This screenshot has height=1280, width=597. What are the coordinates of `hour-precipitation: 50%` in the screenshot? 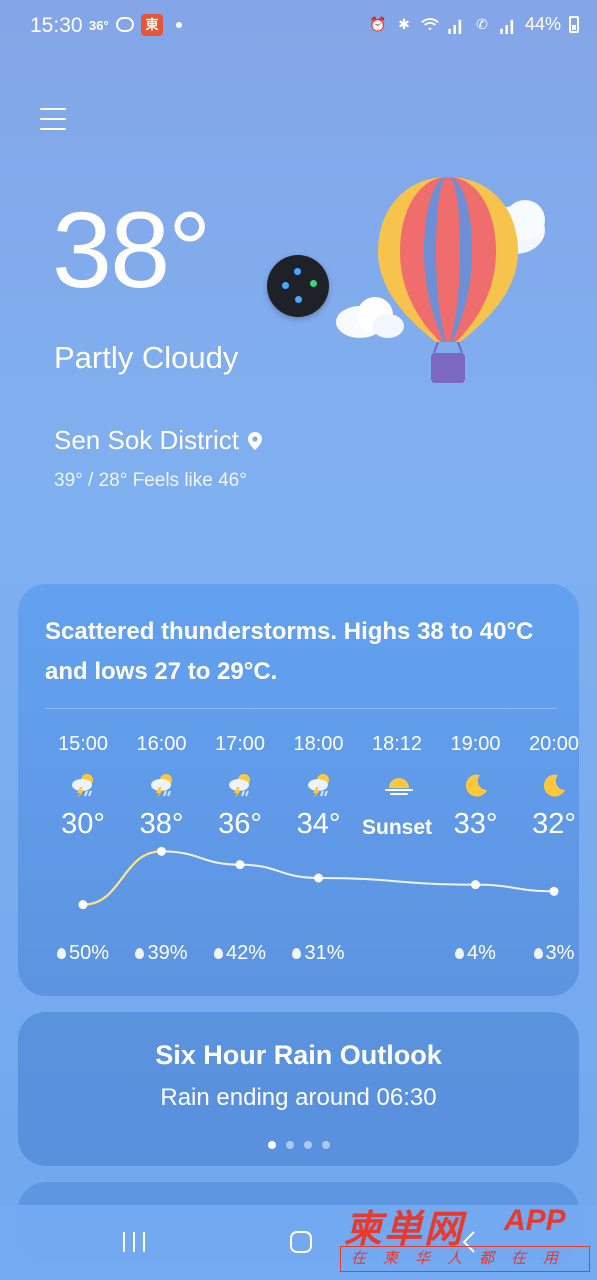 It's located at (83, 953).